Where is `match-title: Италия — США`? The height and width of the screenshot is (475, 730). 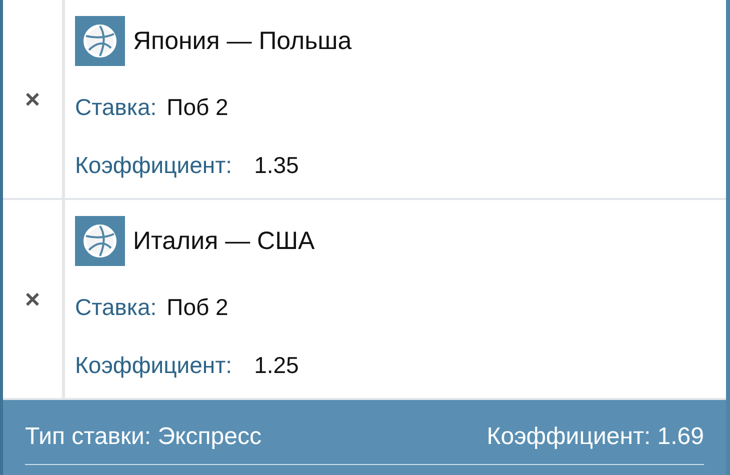
match-title: Италия — США is located at coordinates (224, 241).